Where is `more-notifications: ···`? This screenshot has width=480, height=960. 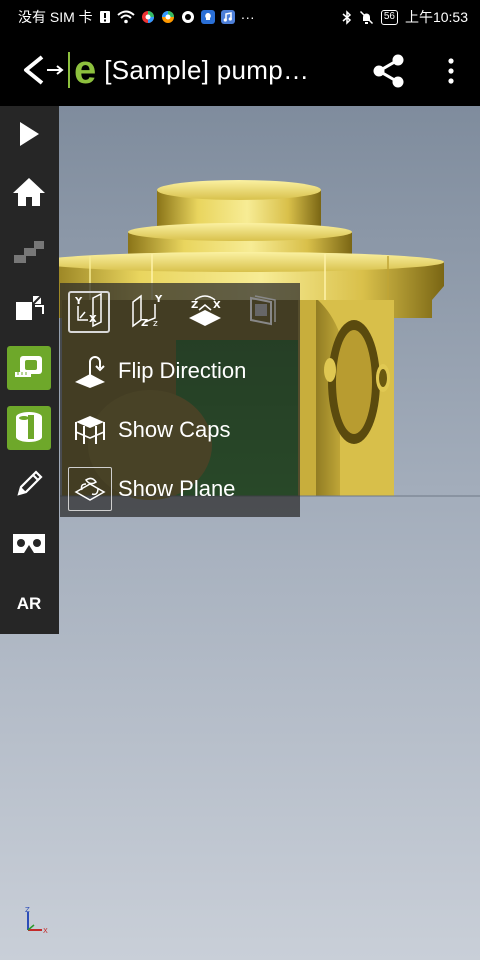
more-notifications: ··· is located at coordinates (247, 17).